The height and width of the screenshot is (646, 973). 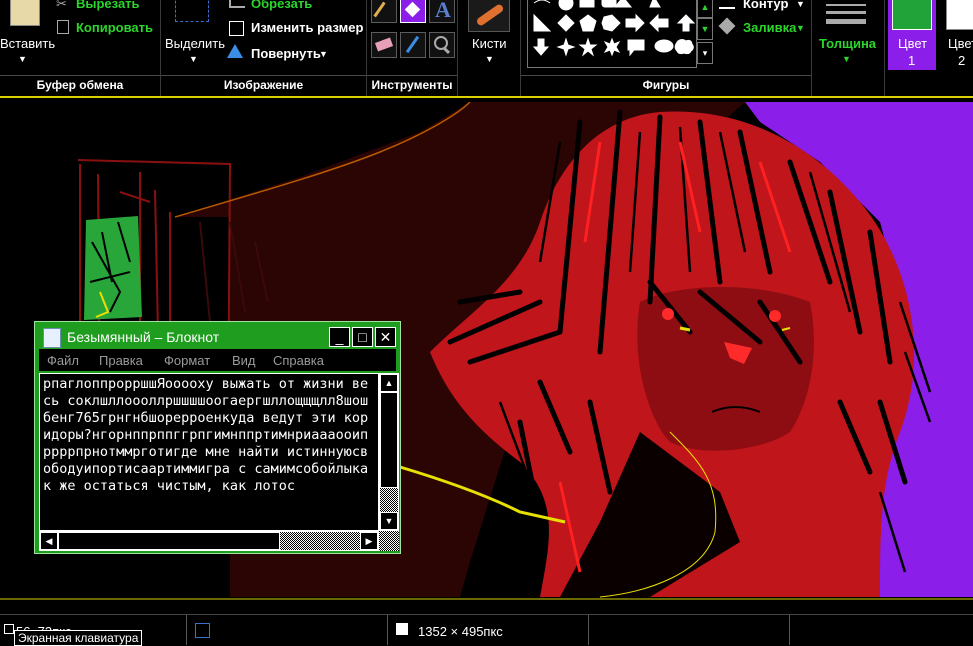 What do you see at coordinates (541, 47) in the screenshot?
I see `down-arrow-shape-icon` at bounding box center [541, 47].